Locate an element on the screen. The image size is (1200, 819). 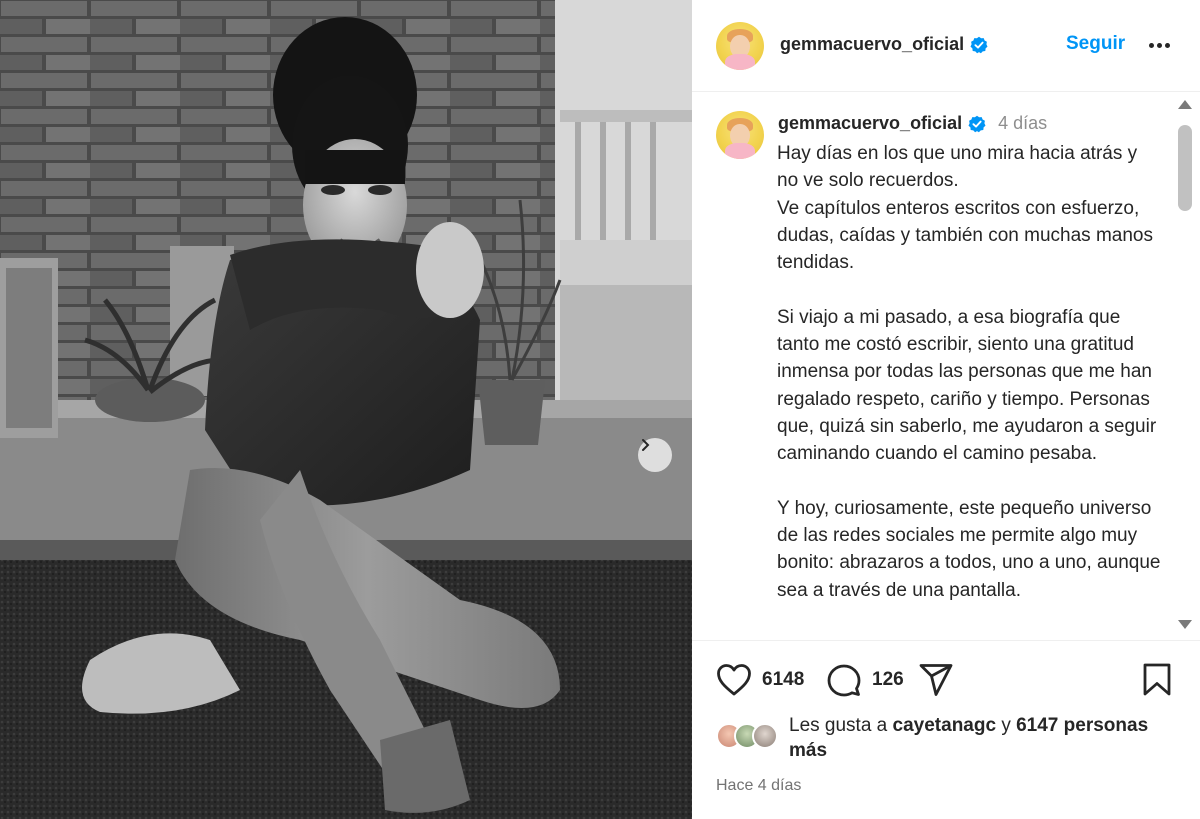
liked-by-user-link: cayetanagc is located at coordinates (945, 725).